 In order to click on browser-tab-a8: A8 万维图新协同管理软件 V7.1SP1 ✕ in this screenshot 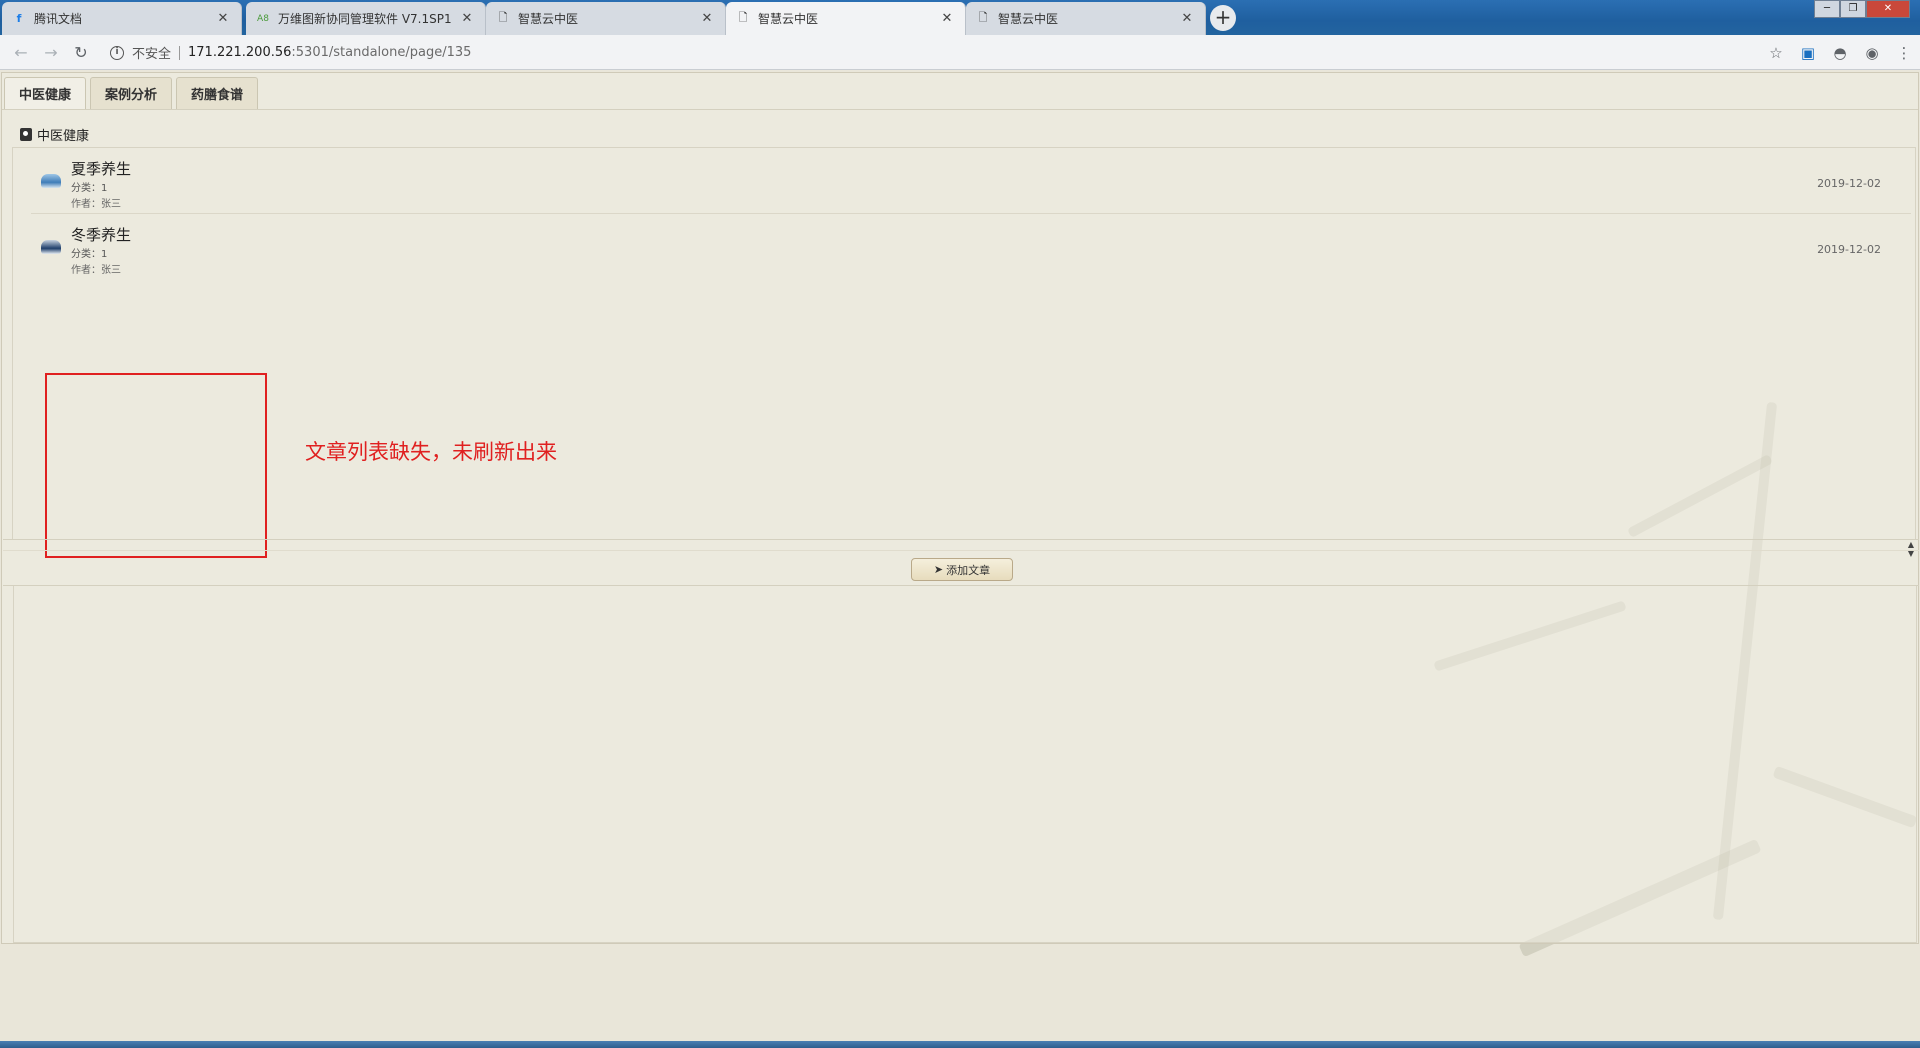, I will do `click(366, 18)`.